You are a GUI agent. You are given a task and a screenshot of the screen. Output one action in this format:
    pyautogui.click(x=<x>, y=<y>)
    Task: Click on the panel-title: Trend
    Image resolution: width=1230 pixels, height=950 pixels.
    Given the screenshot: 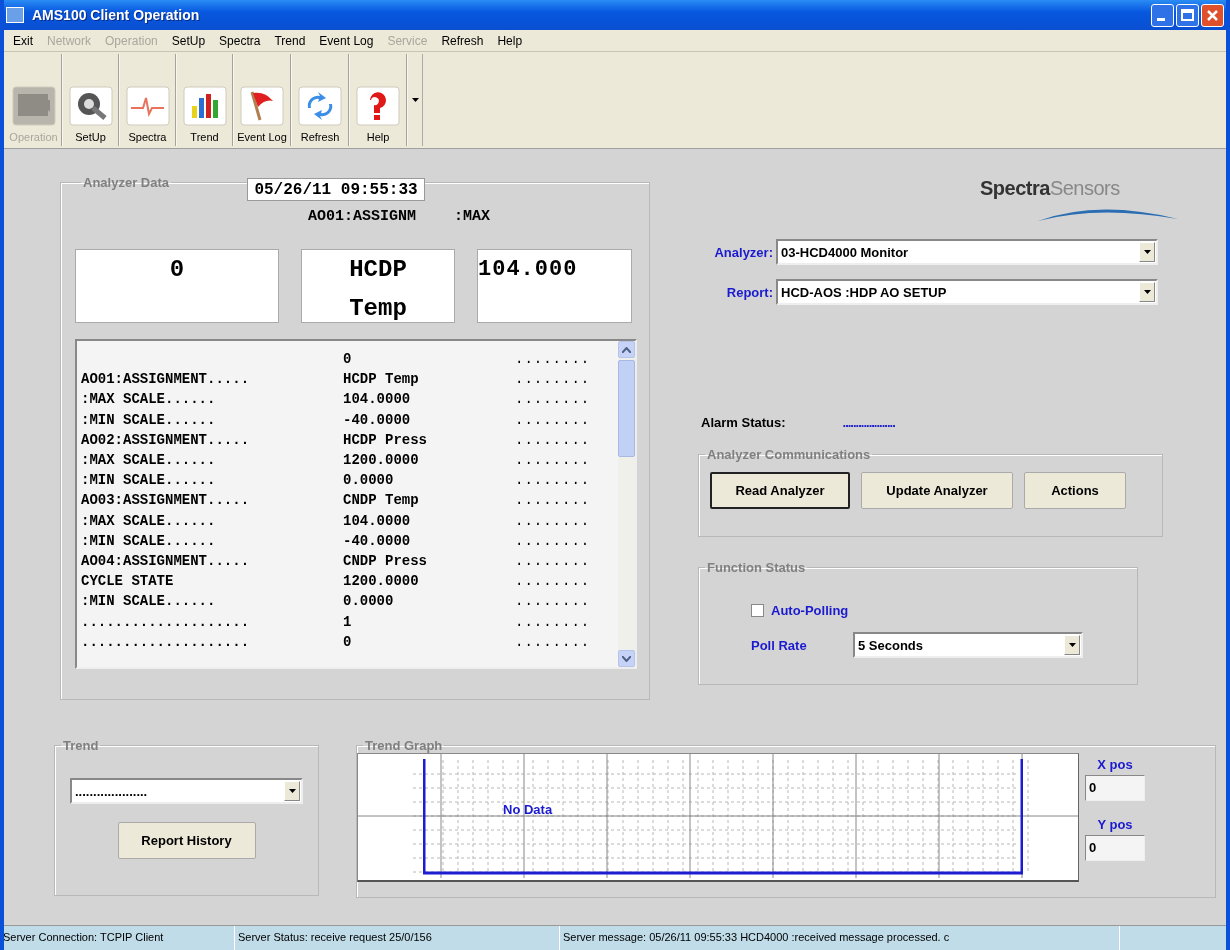 What is the action you would take?
    pyautogui.click(x=81, y=745)
    